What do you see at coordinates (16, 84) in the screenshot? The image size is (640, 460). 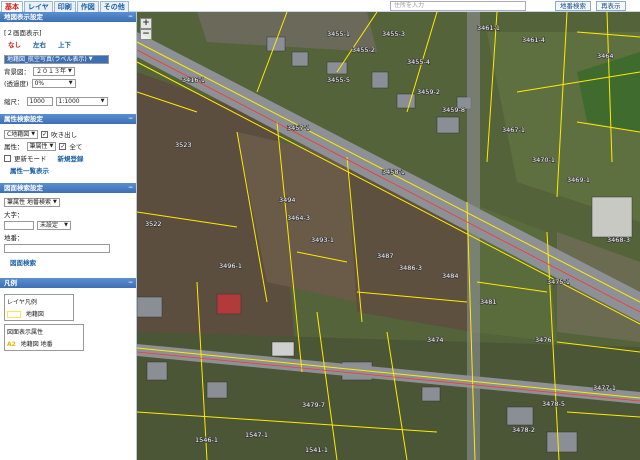 I see `opacity-label: (透過度)` at bounding box center [16, 84].